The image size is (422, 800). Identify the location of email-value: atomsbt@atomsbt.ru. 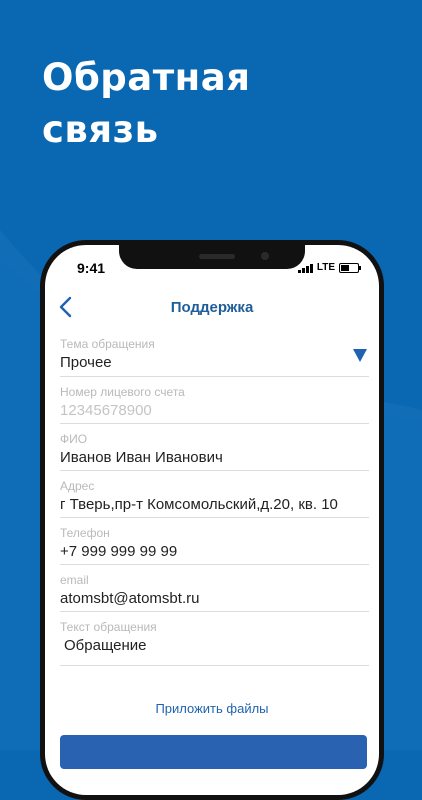
(130, 598).